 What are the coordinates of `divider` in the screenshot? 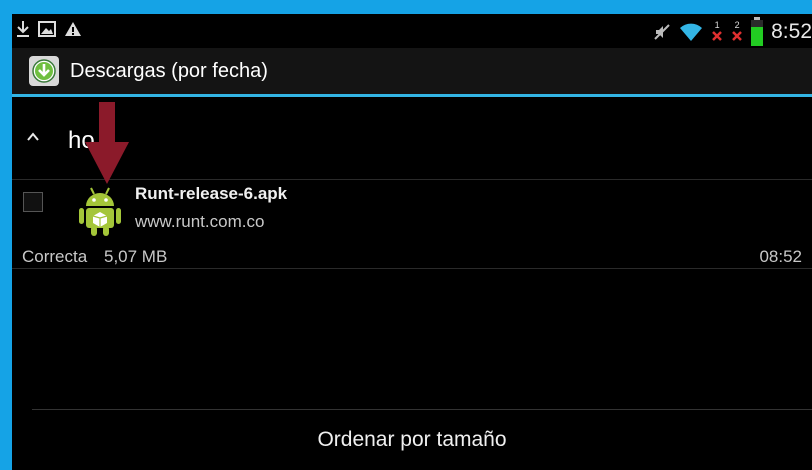 It's located at (412, 268).